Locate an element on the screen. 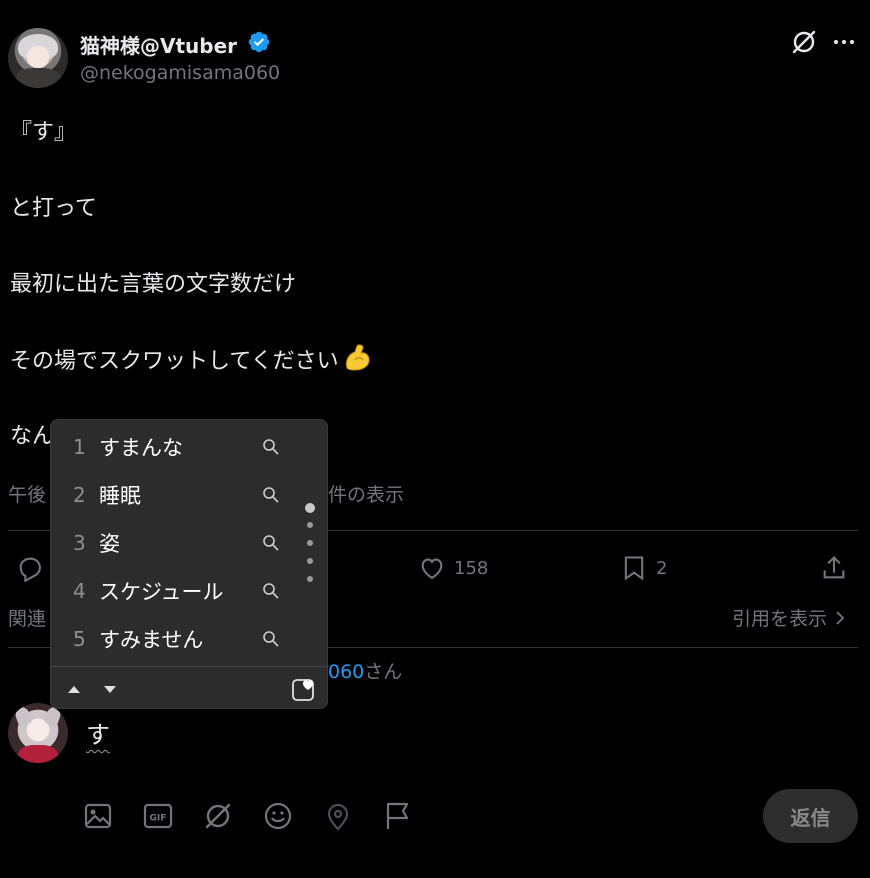  bookmark-action: 2 is located at coordinates (643, 568).